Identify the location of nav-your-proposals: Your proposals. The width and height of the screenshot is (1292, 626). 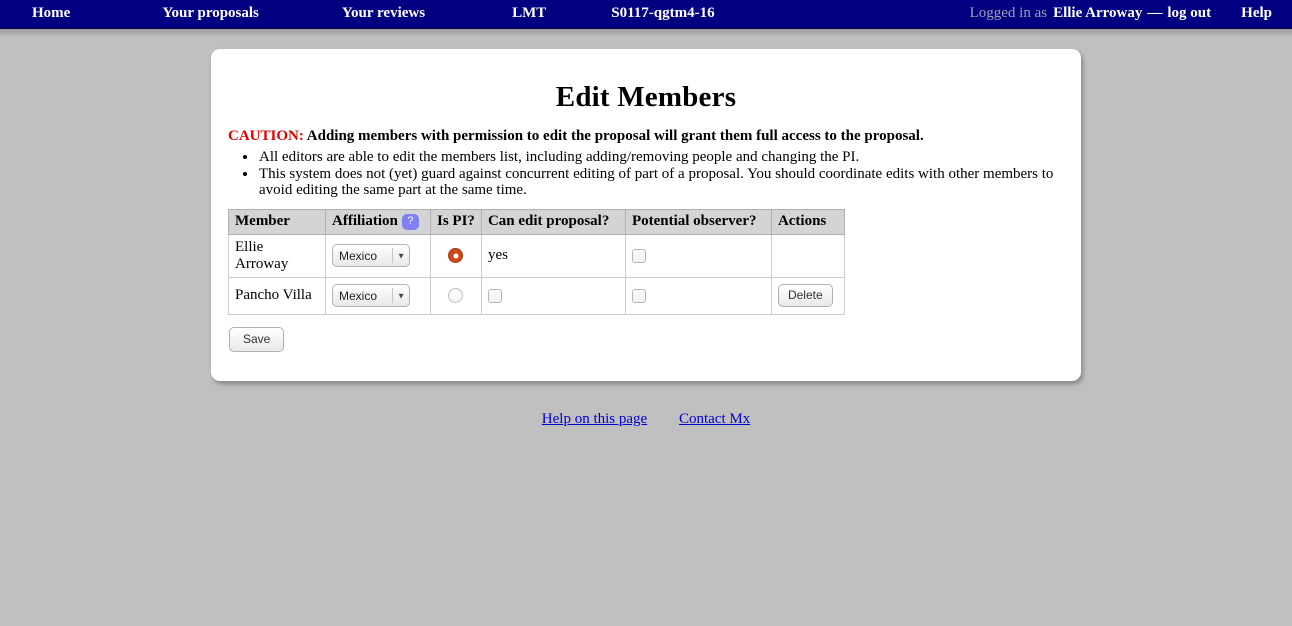
(210, 13).